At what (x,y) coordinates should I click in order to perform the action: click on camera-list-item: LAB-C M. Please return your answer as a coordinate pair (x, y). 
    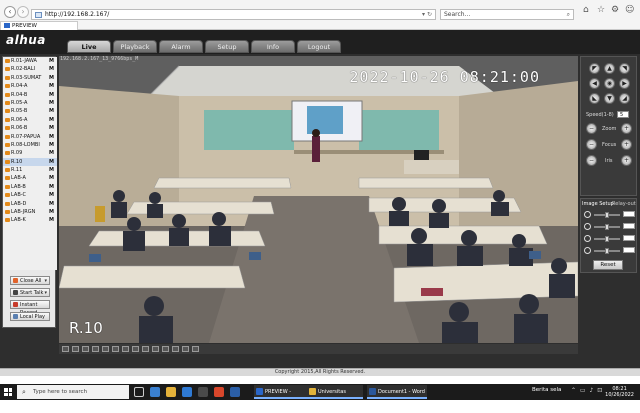
    Looking at the image, I should click on (30, 195).